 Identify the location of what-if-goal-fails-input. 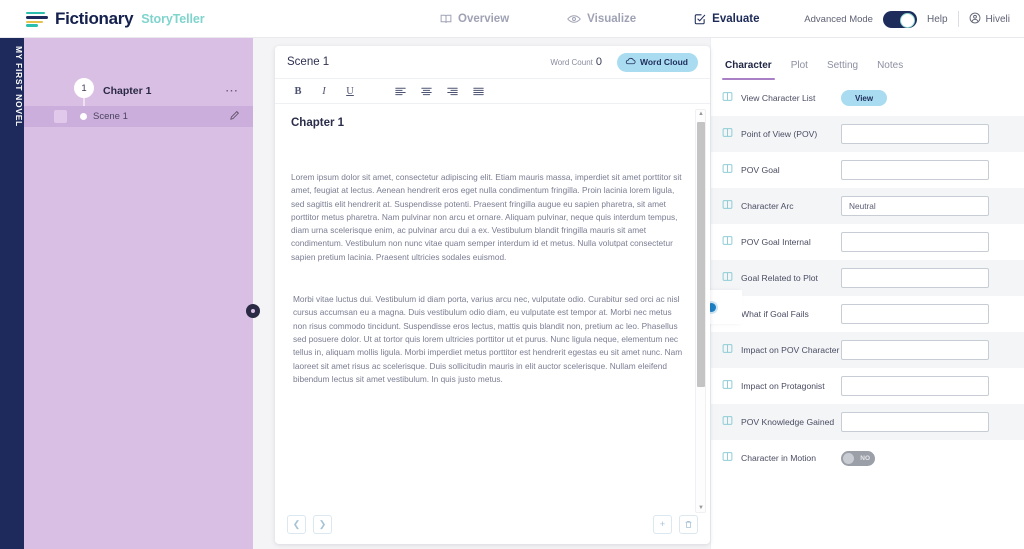
(915, 314).